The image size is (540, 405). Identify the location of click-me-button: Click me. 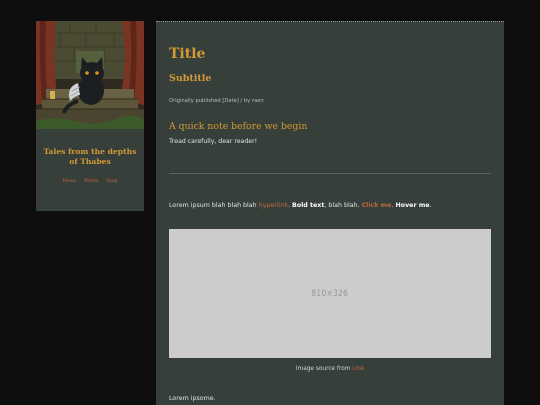
(377, 205).